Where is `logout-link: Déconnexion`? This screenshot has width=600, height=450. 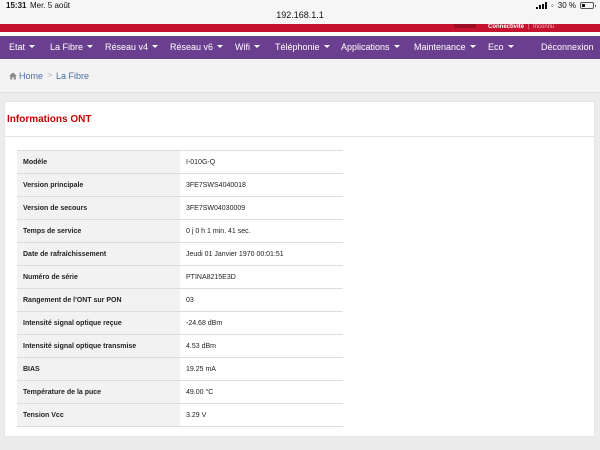 logout-link: Déconnexion is located at coordinates (567, 47).